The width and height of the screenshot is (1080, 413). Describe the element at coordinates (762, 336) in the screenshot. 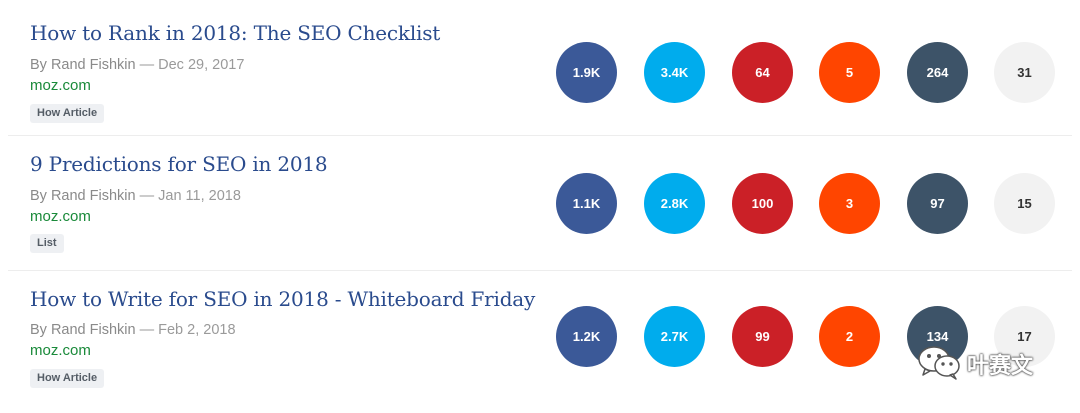

I see `pinterest-share-count: 99` at that location.